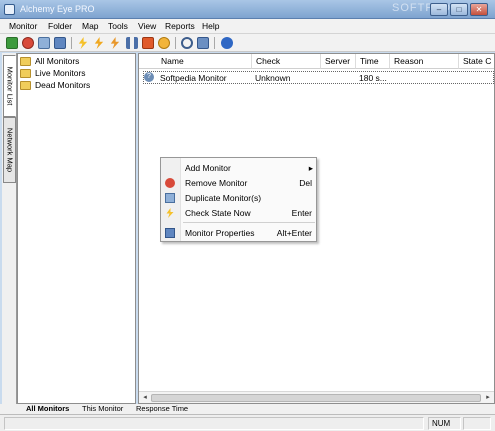  I want to click on scroll-thumb, so click(316, 398).